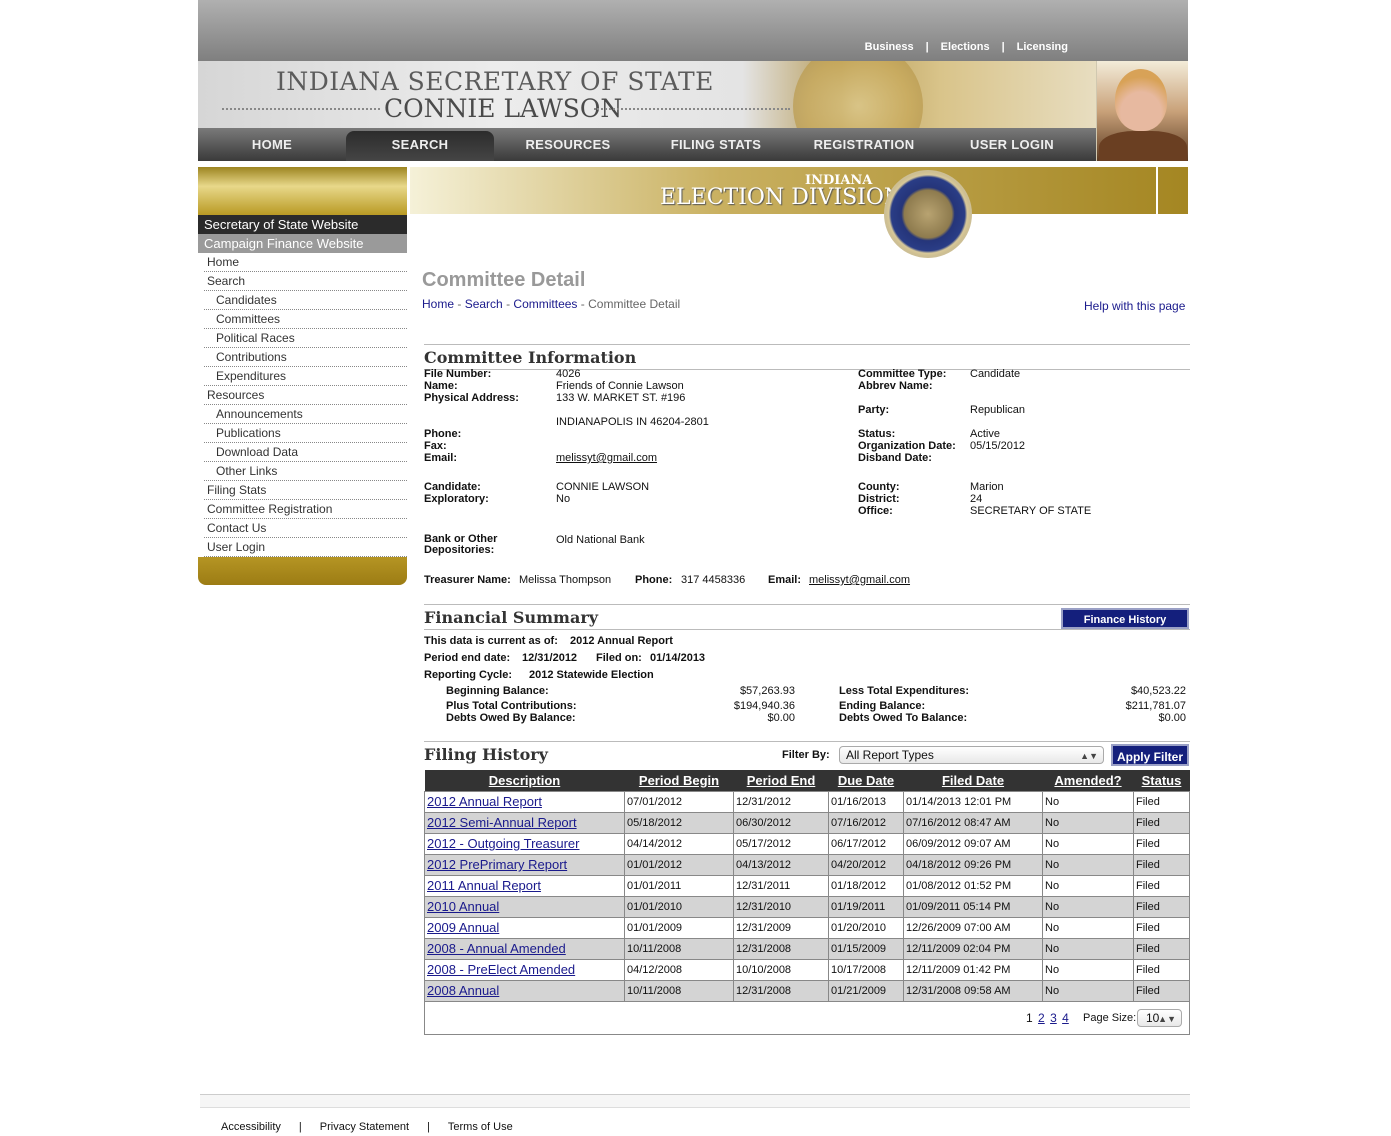  I want to click on column-header-due-date: Due Date, so click(866, 780).